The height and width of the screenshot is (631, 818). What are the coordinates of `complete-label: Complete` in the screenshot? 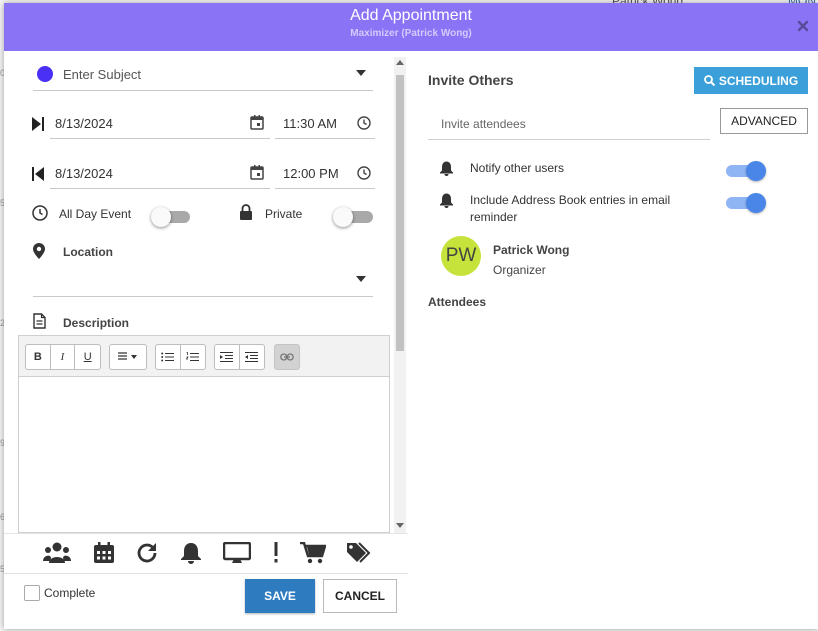 It's located at (70, 593).